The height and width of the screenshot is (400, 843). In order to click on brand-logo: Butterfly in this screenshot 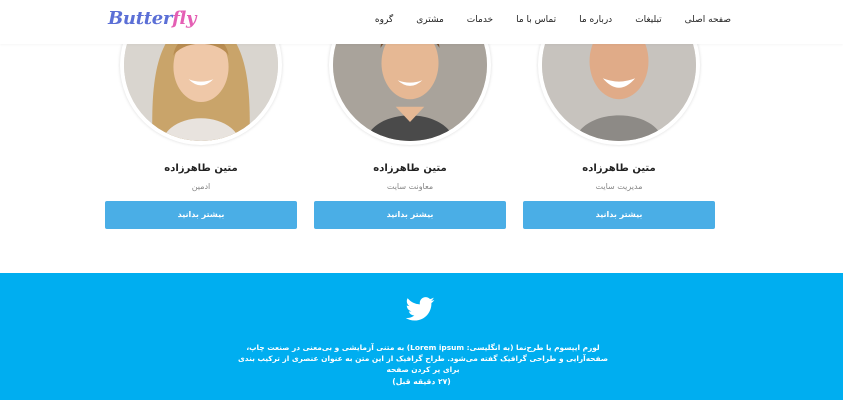, I will do `click(152, 18)`.